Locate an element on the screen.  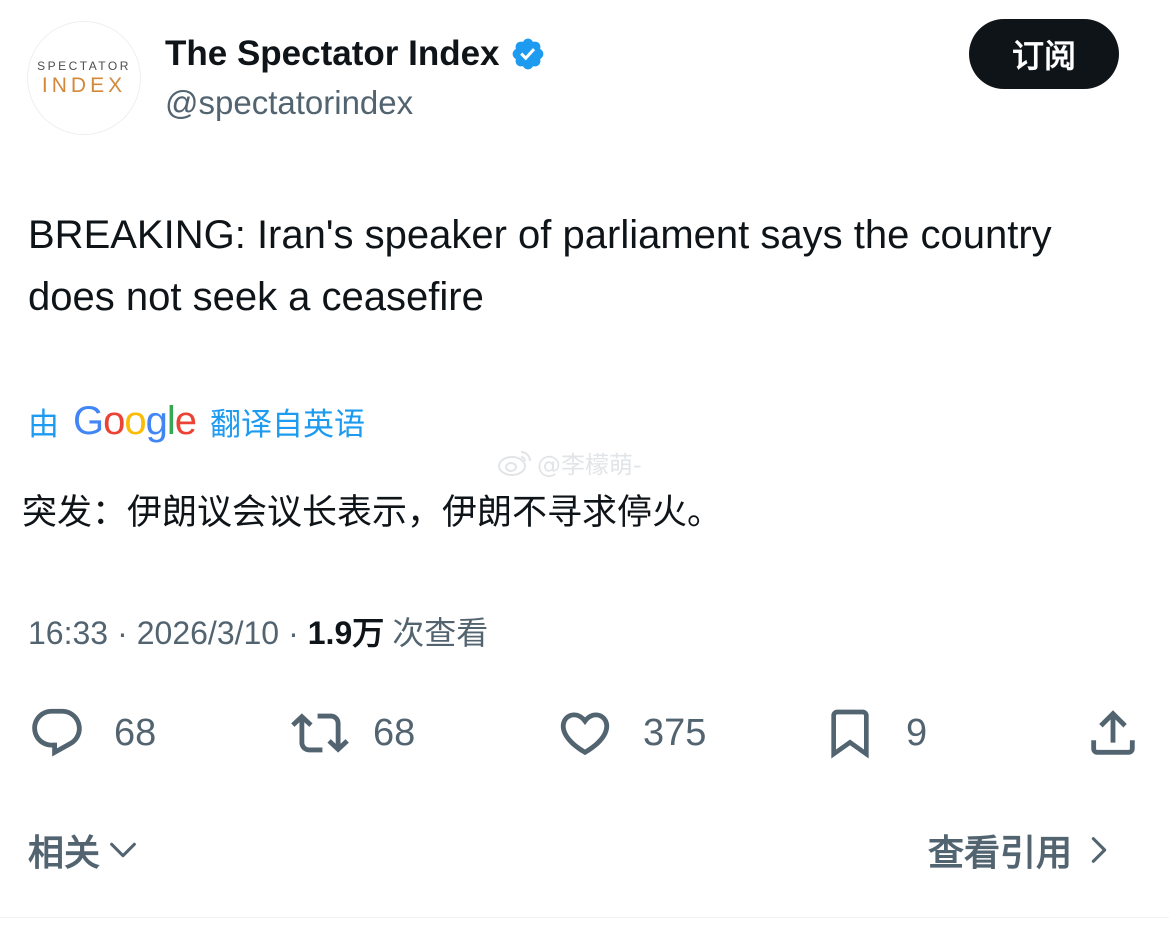
view-quotes-link: 查看引用 is located at coordinates (1022, 850).